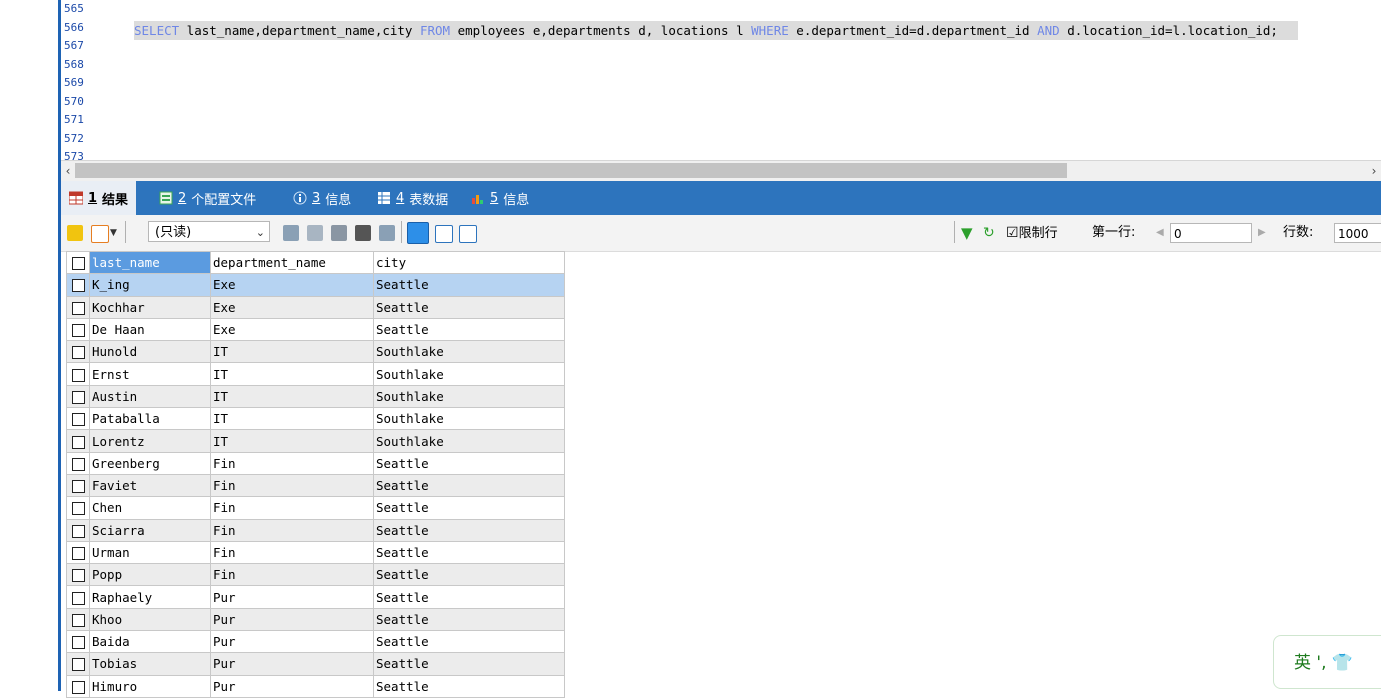 The image size is (1381, 698). I want to click on table-row: K_ing Exe Seattle, so click(315, 285).